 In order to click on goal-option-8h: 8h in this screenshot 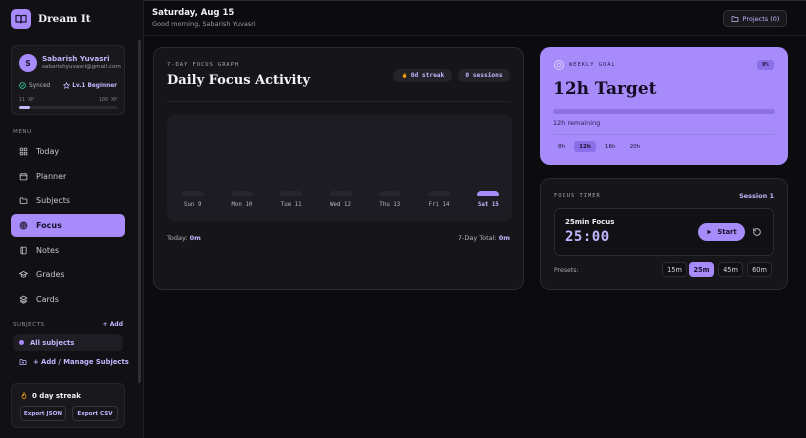, I will do `click(561, 146)`.